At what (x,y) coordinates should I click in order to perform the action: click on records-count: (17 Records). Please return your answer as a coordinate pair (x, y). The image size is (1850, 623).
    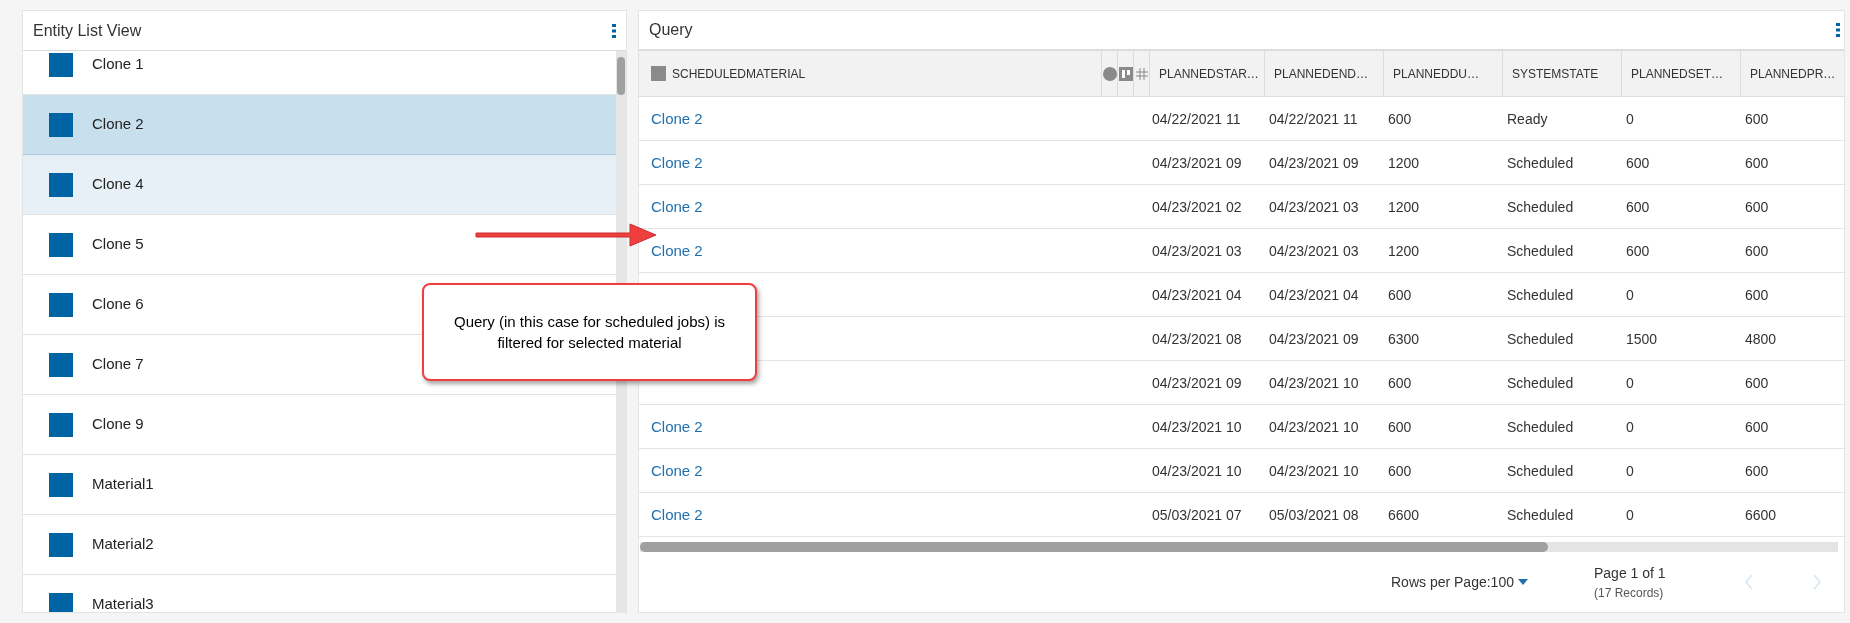
    Looking at the image, I should click on (1629, 593).